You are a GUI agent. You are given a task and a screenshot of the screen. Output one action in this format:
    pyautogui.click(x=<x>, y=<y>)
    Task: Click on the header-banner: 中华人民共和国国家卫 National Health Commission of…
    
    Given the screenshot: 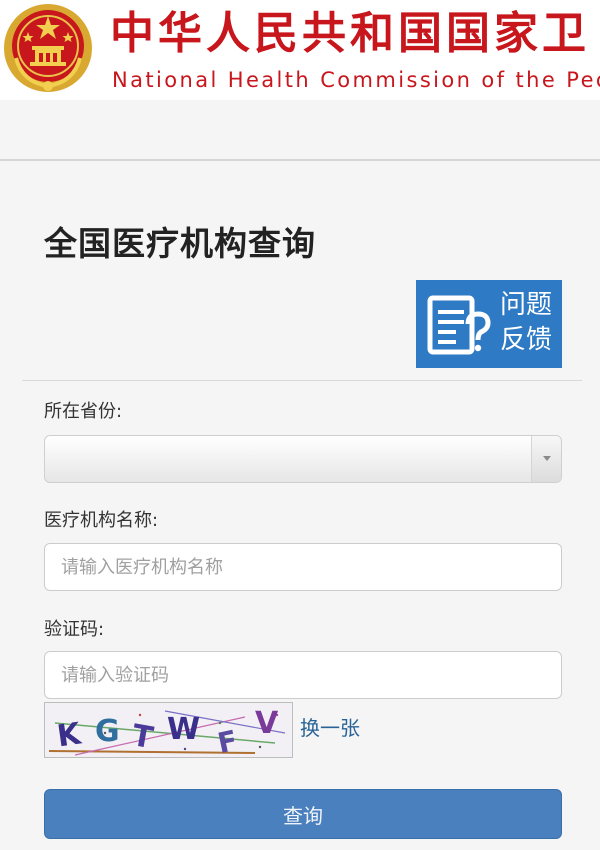 What is the action you would take?
    pyautogui.click(x=300, y=50)
    